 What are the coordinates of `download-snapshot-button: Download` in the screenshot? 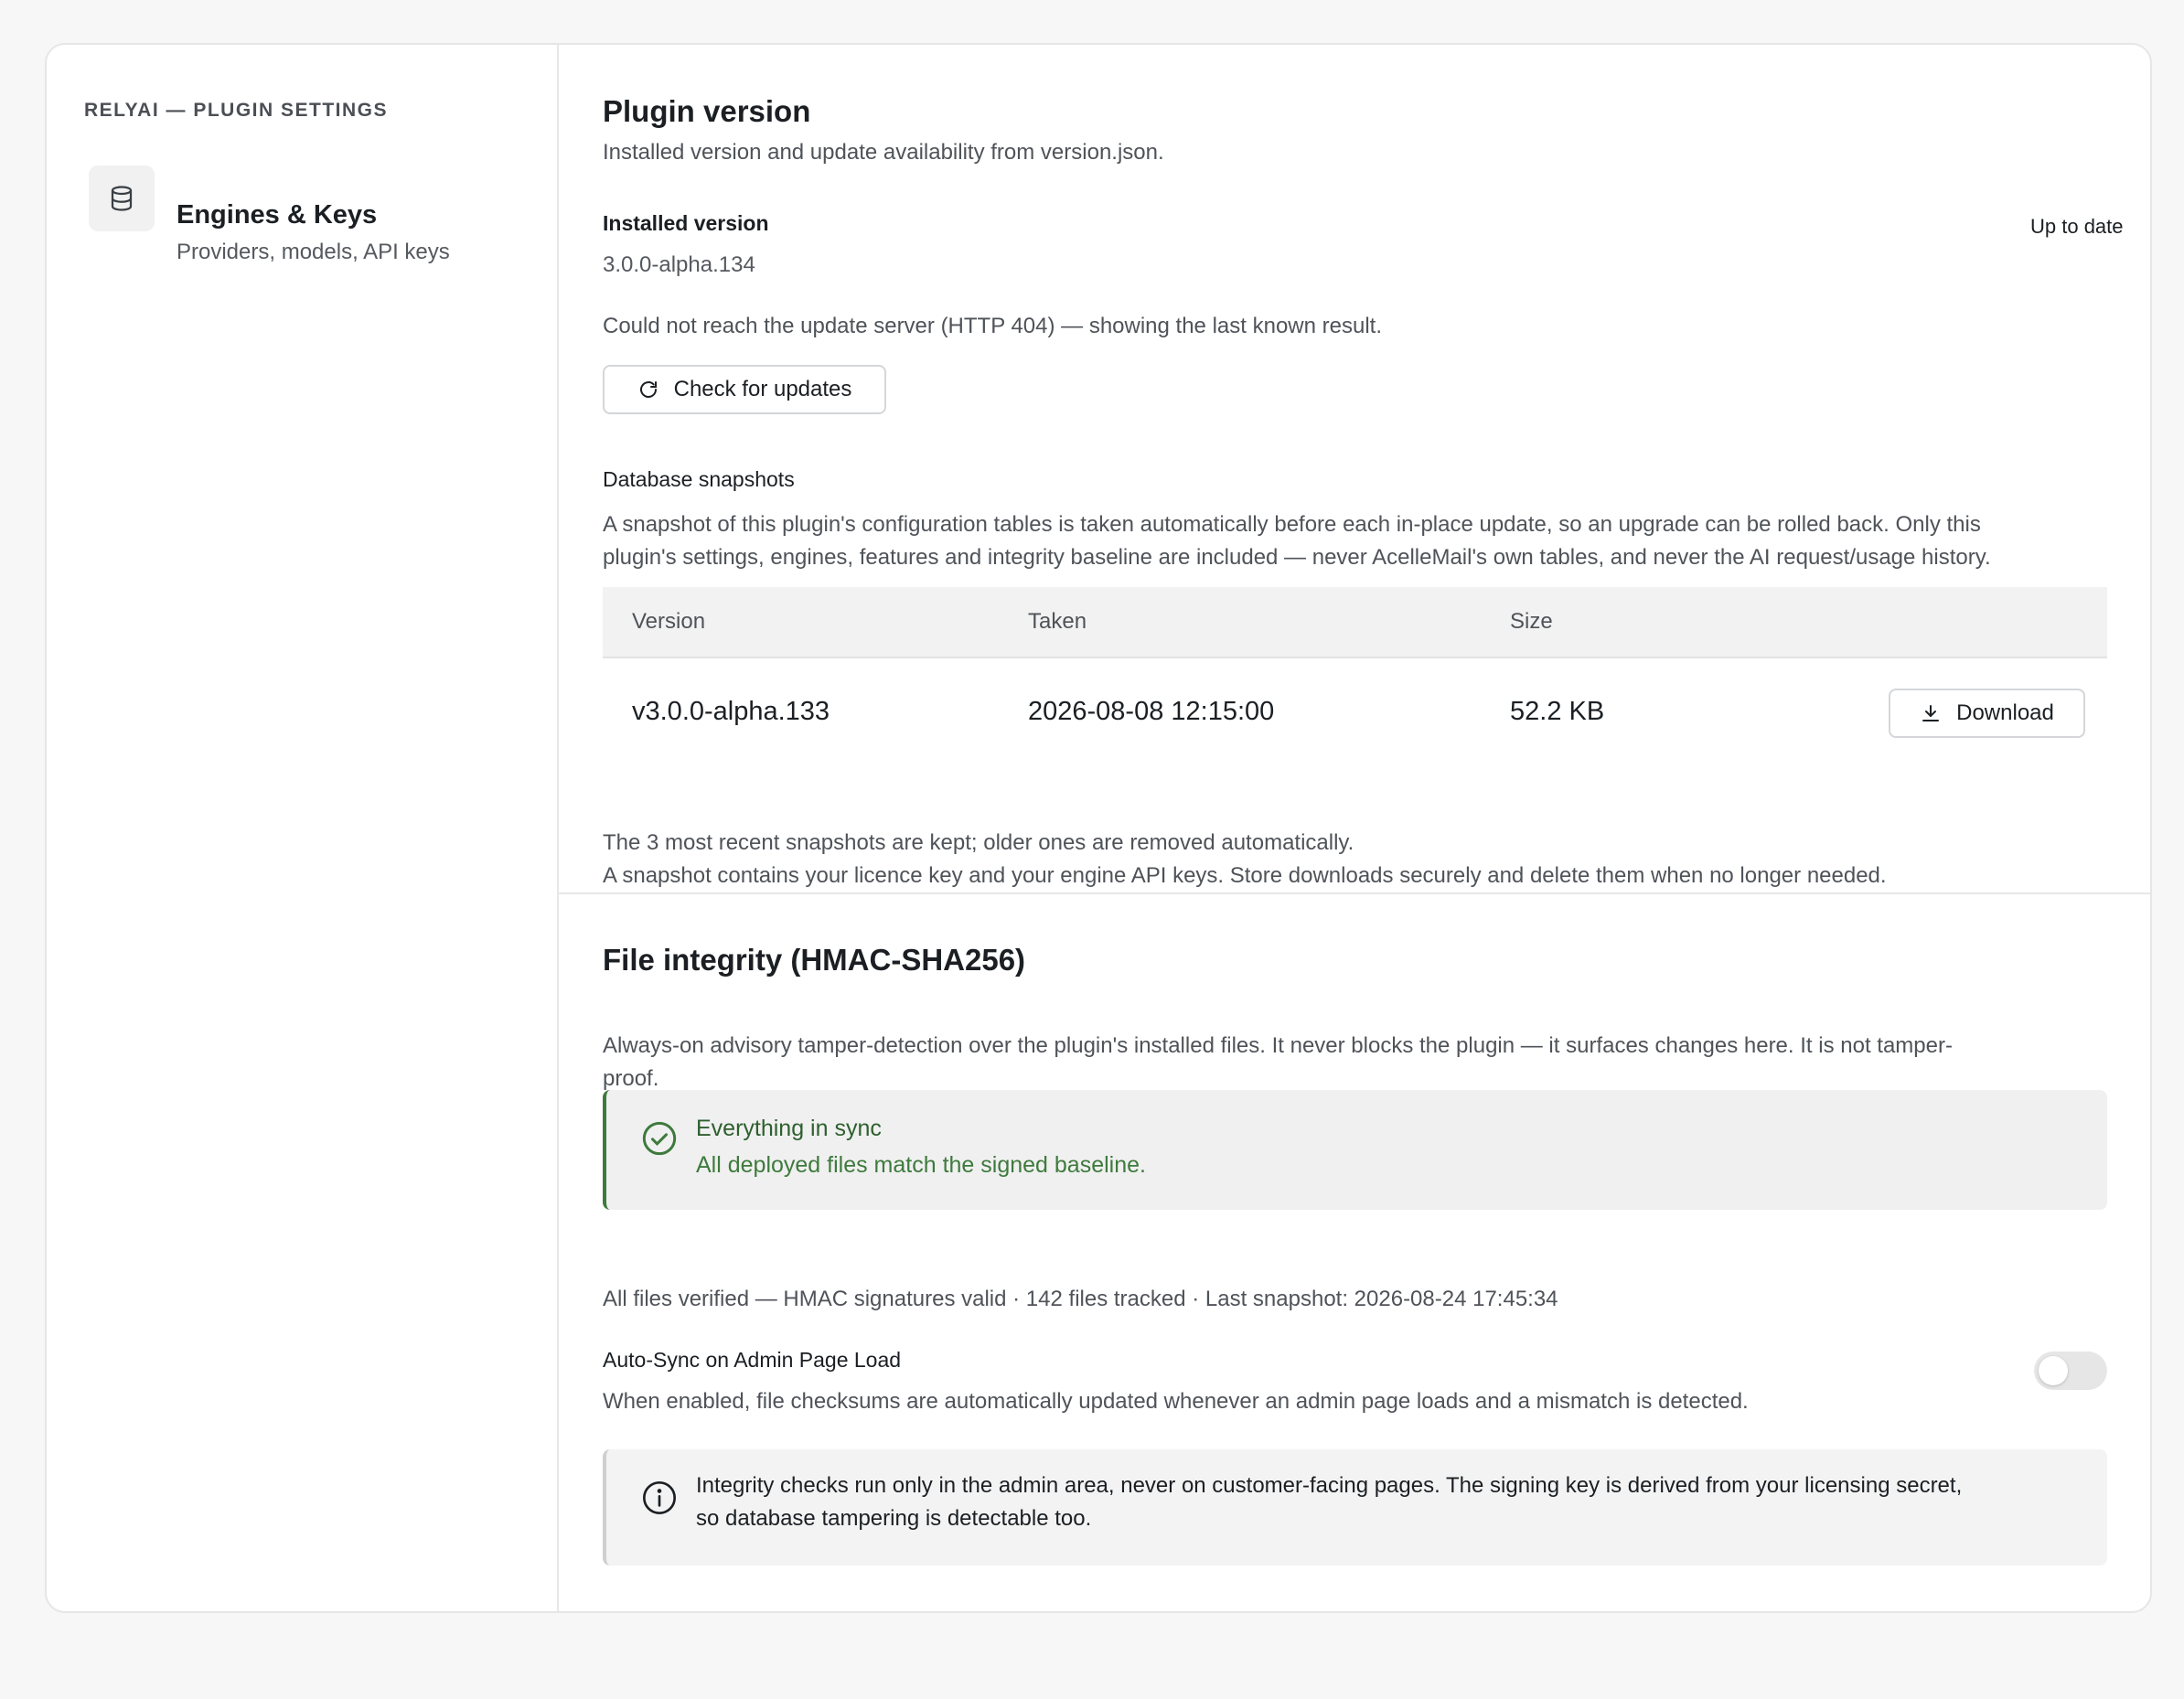 It's located at (1987, 713).